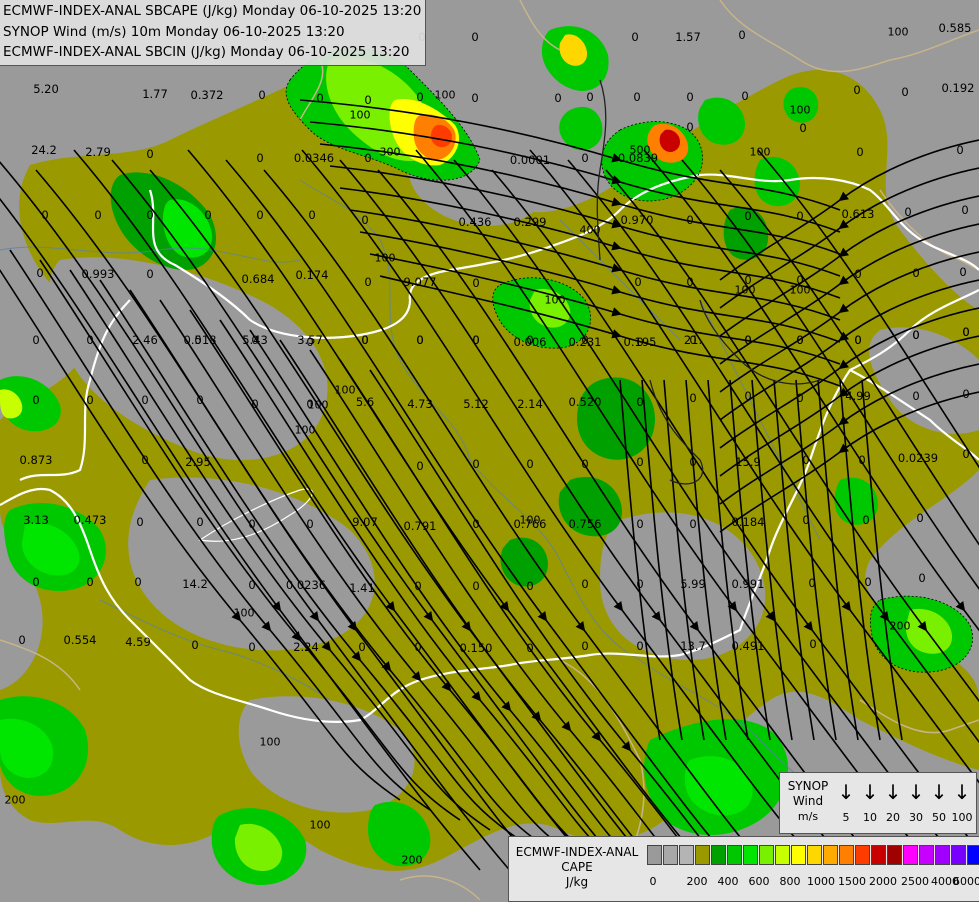 The image size is (979, 902). Describe the element at coordinates (36, 520) in the screenshot. I see `map-value-label: 3.13` at that location.